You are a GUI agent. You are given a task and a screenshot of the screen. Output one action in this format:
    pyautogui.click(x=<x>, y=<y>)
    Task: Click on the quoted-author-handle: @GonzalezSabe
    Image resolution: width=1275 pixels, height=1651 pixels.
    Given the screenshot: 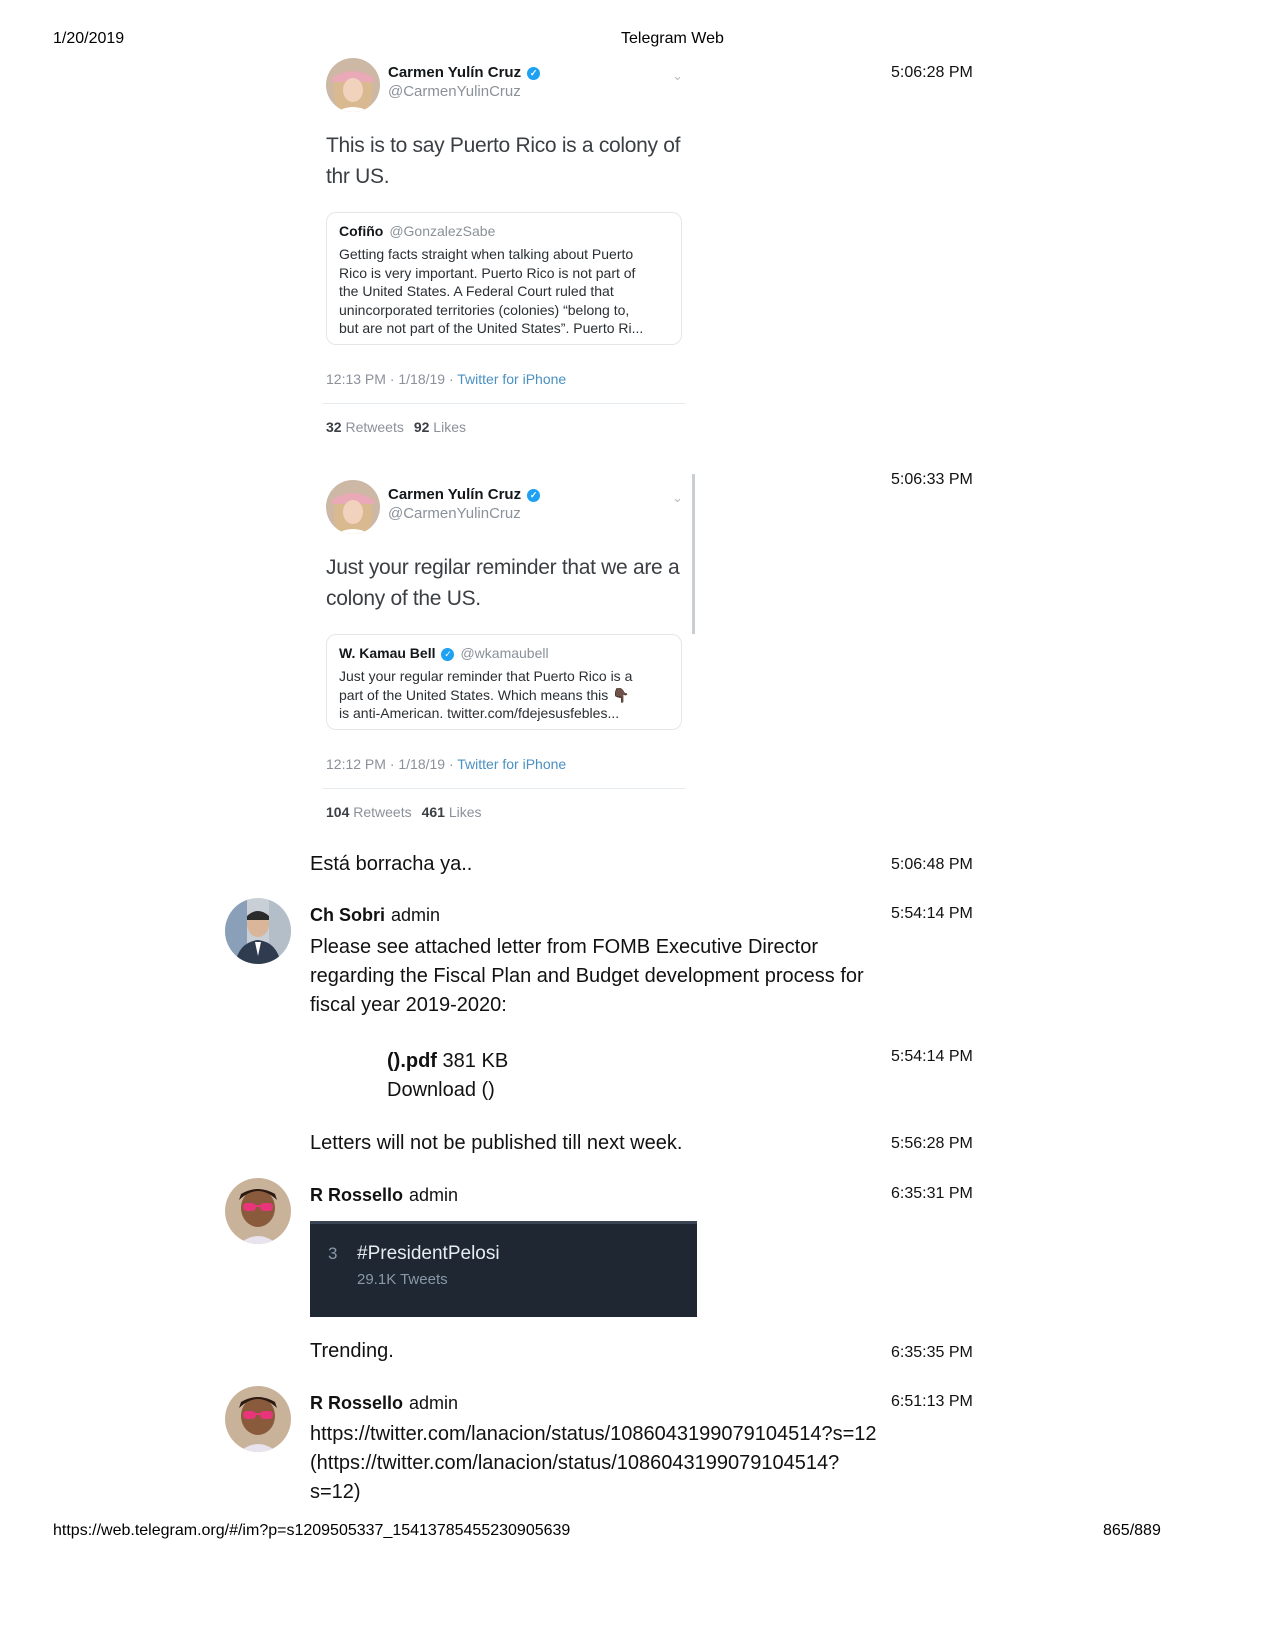 What is the action you would take?
    pyautogui.click(x=442, y=231)
    